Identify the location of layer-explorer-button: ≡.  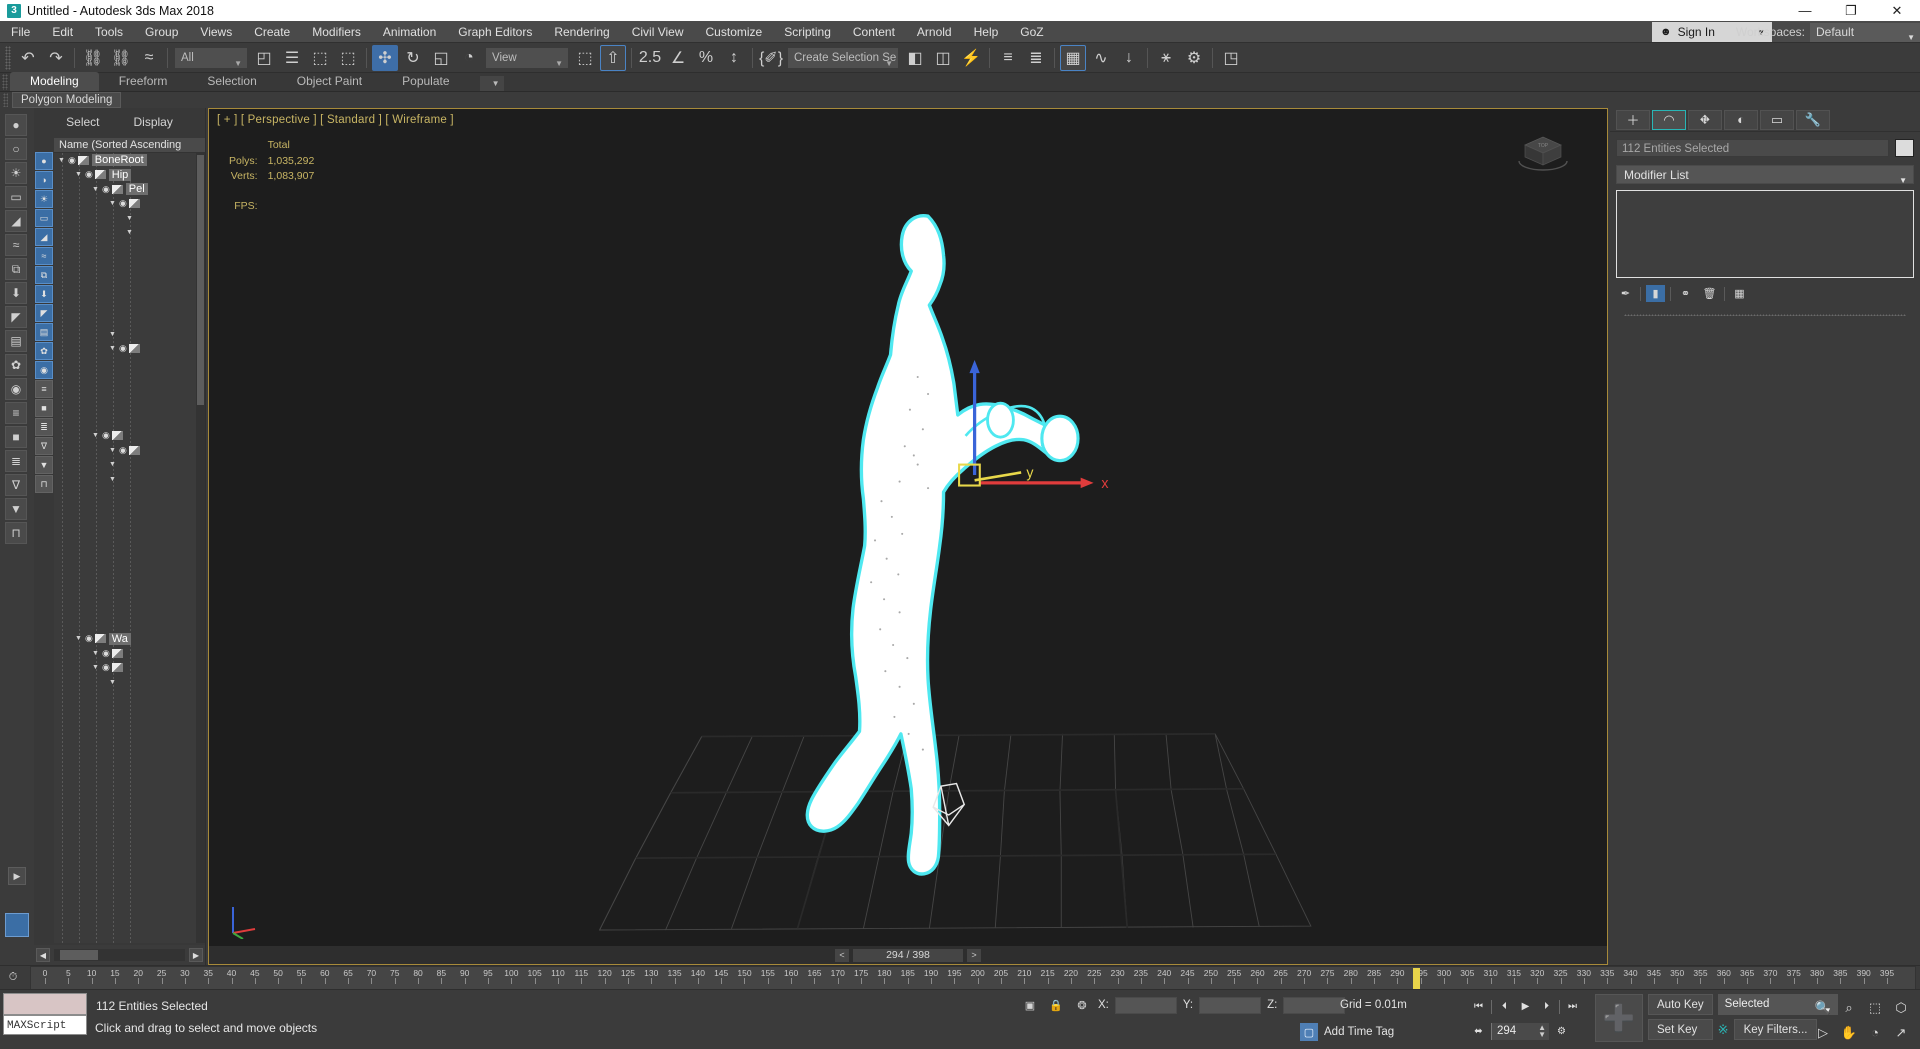
(1008, 58).